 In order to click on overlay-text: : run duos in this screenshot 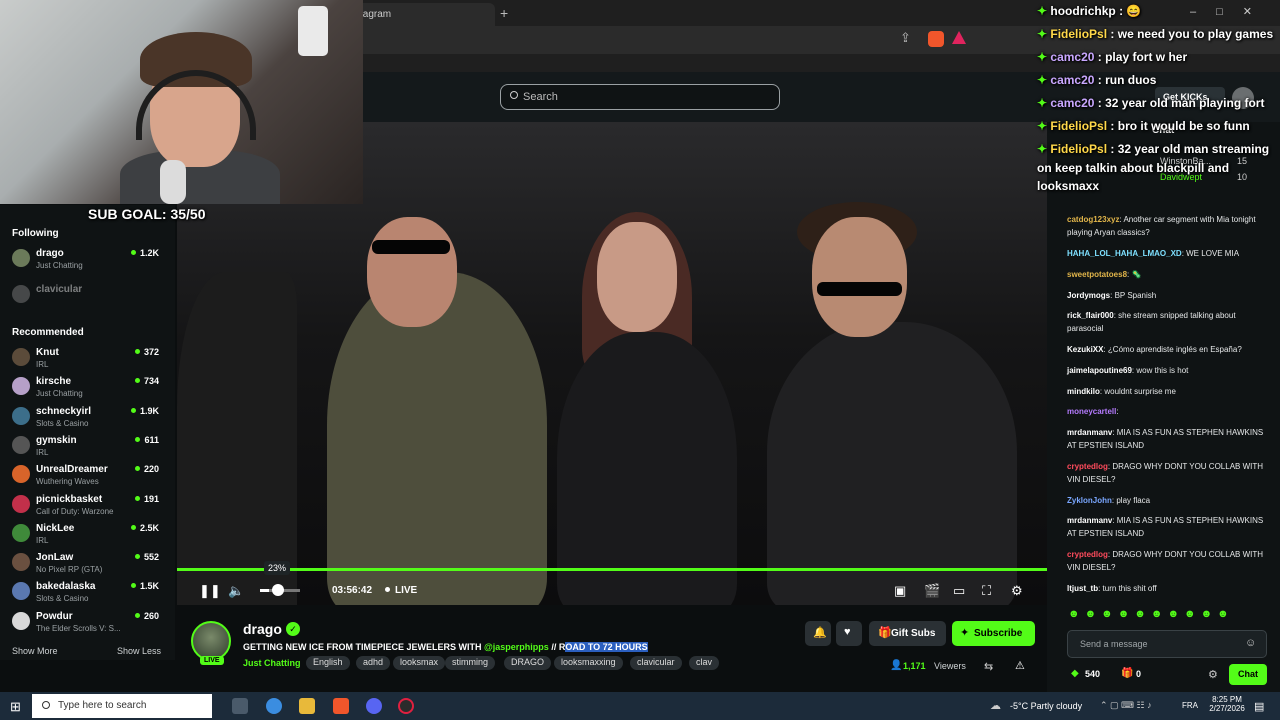, I will do `click(1125, 80)`.